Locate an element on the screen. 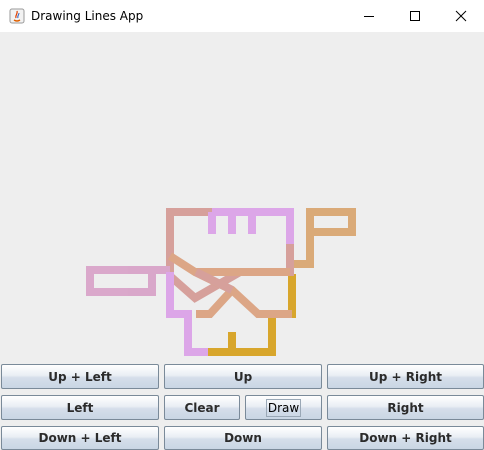  maximize-icon is located at coordinates (415, 16).